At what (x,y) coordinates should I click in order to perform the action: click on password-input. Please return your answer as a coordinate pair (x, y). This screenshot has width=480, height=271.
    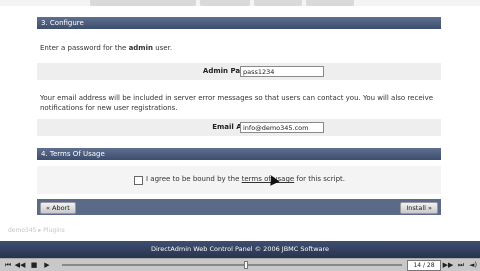
    Looking at the image, I should click on (282, 71).